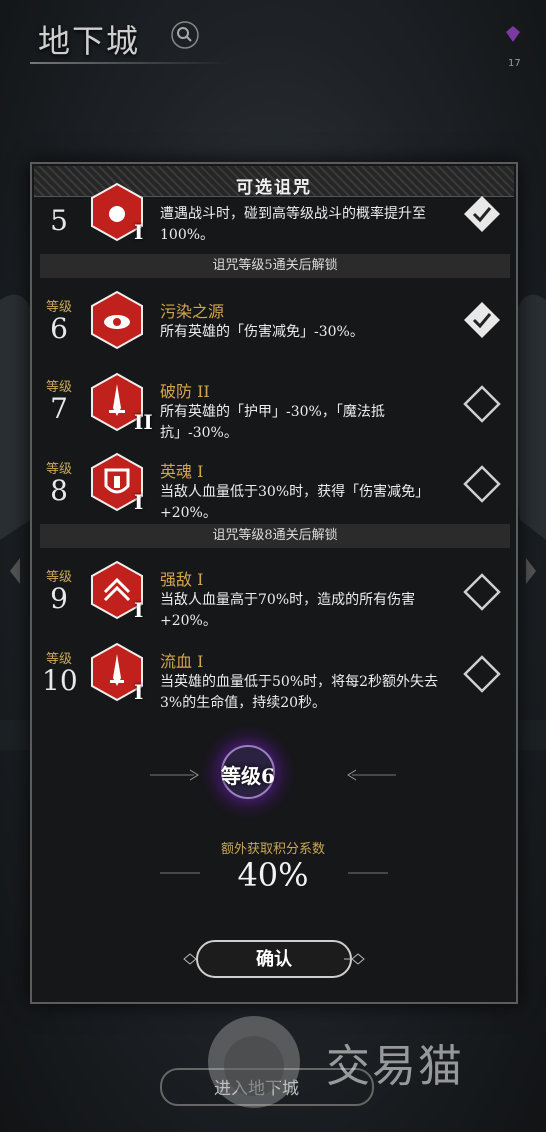 The width and height of the screenshot is (546, 1132). What do you see at coordinates (295, 502) in the screenshot?
I see `curse-description: 当敌人血量低于30%时，获得「伤害减免」+20%。` at bounding box center [295, 502].